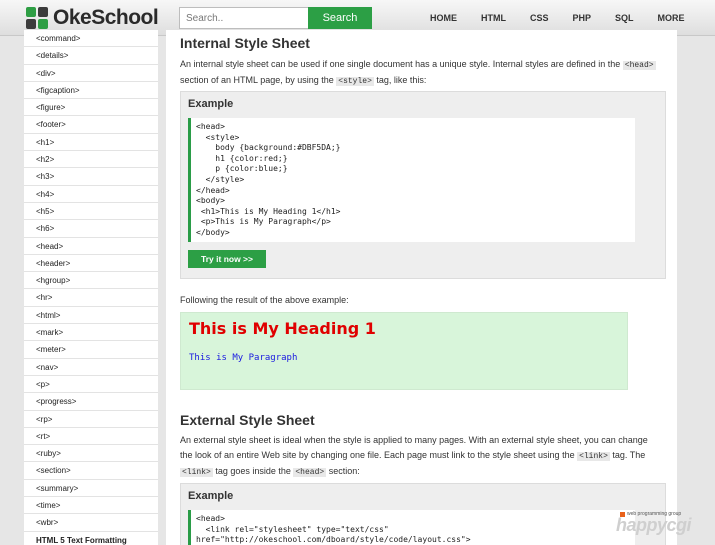  Describe the element at coordinates (91, 56) in the screenshot. I see `sidebar-item: <details>` at that location.